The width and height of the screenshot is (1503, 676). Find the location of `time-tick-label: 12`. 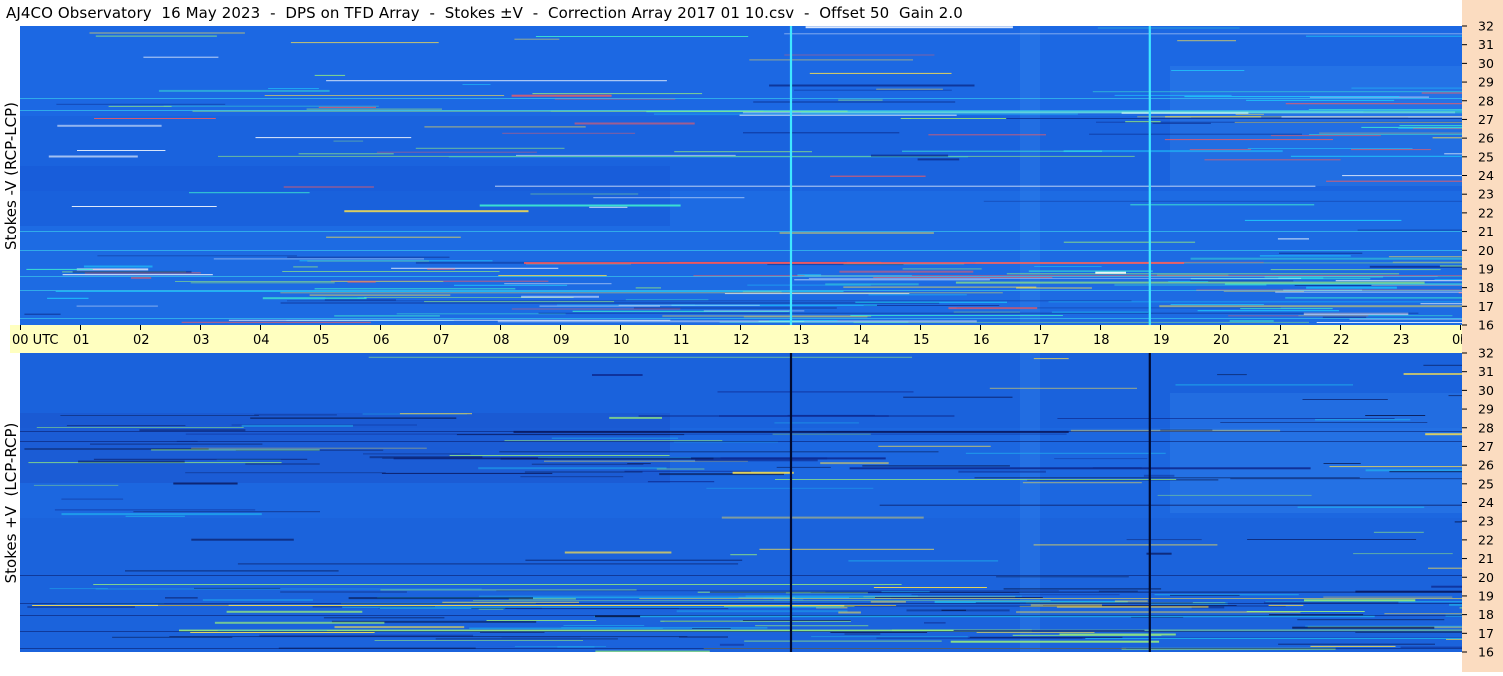

time-tick-label: 12 is located at coordinates (741, 340).